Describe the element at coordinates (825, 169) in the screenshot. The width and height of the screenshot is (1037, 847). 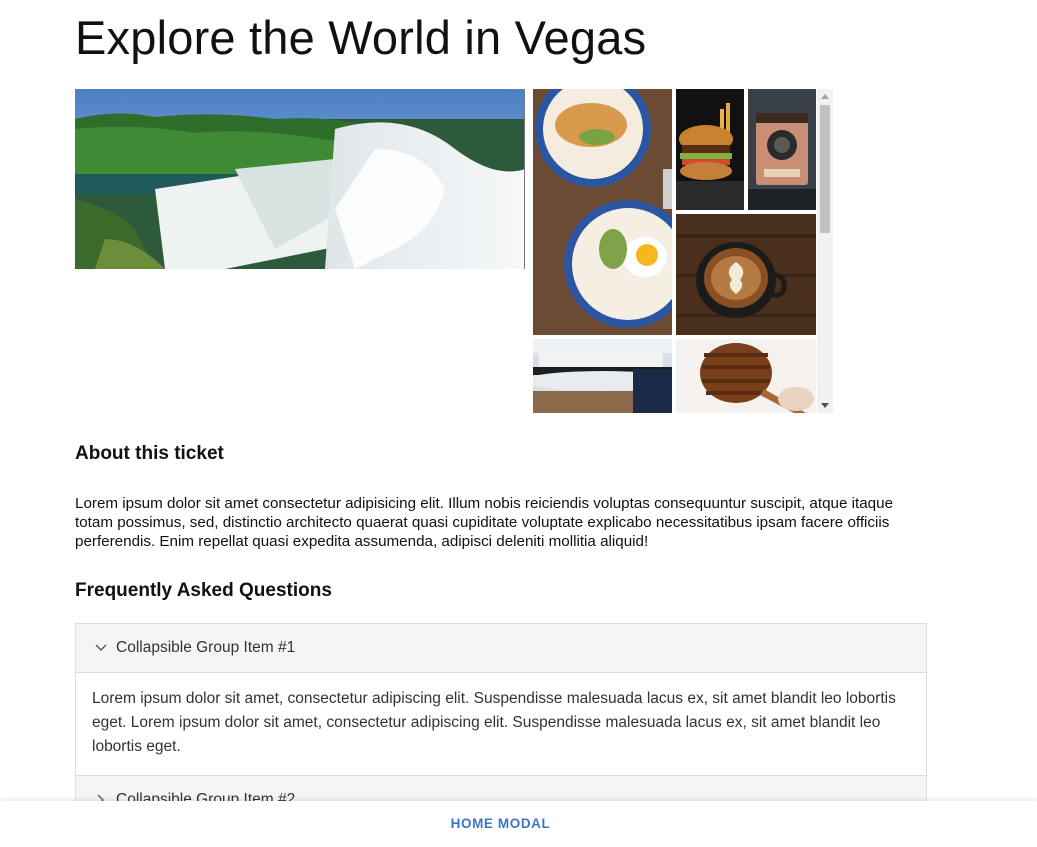
I see `scrollbar-thumb` at that location.